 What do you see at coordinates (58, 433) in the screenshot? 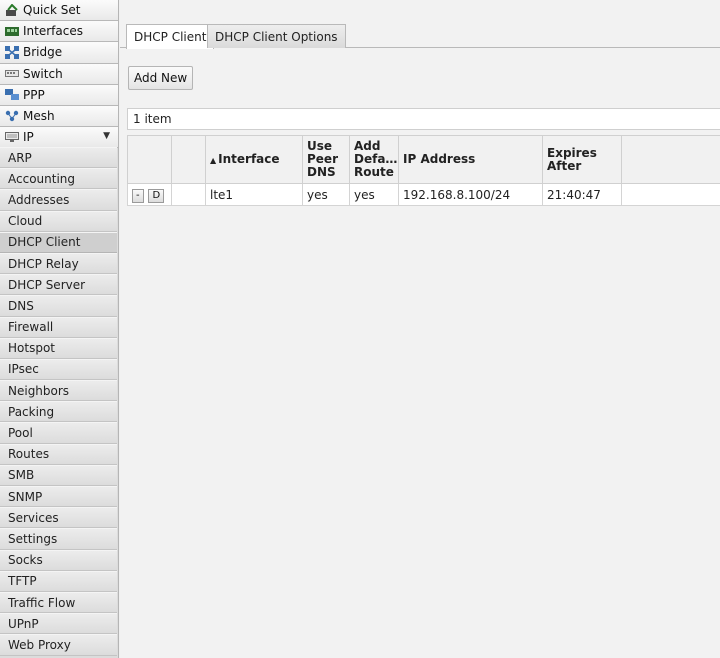
I see `sidebar-item-pool: Pool` at bounding box center [58, 433].